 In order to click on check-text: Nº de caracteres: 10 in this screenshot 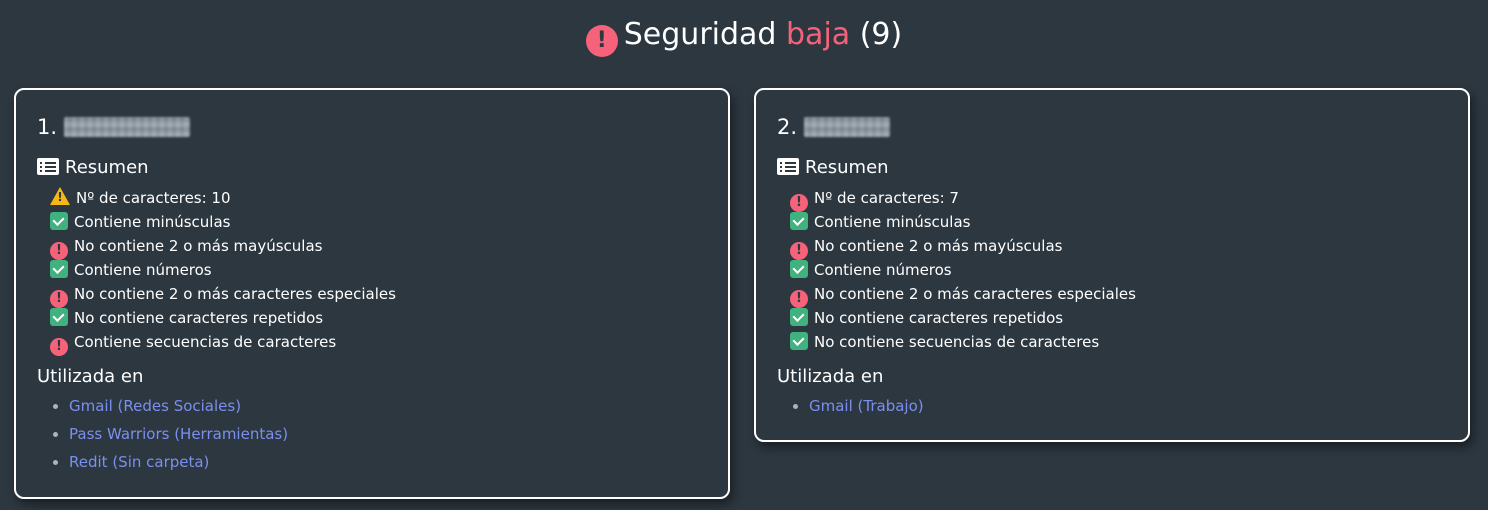, I will do `click(153, 198)`.